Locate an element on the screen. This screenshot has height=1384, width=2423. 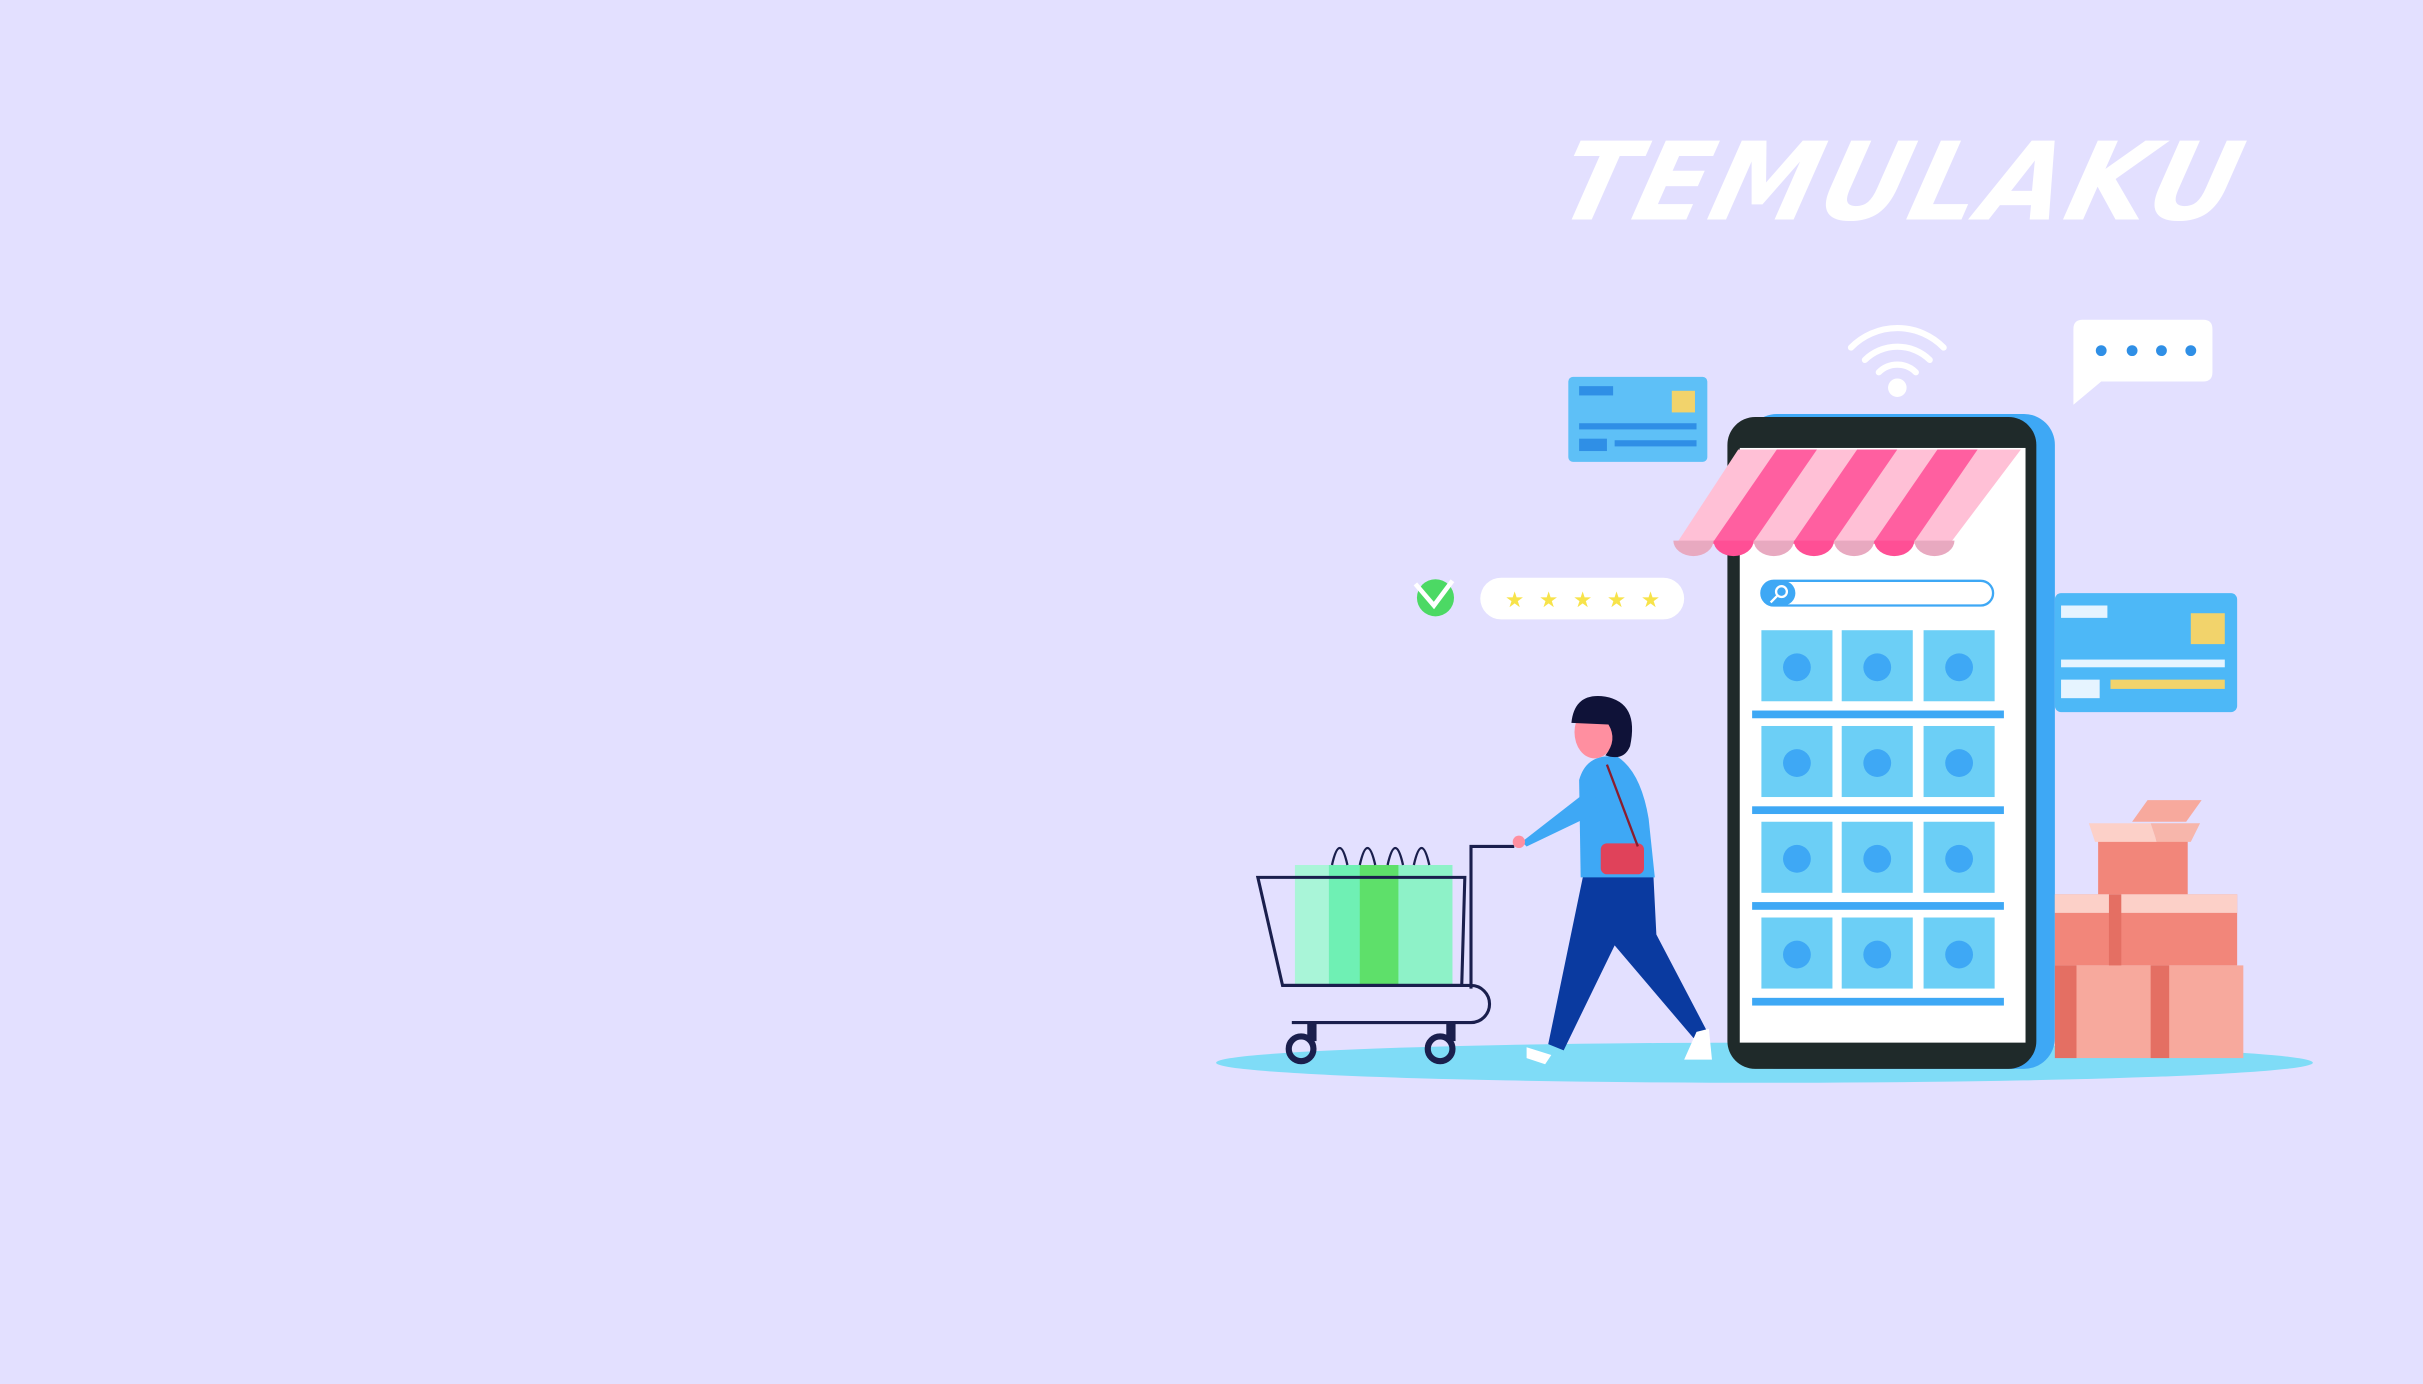
headphones-icon is located at coordinates (1959, 667).